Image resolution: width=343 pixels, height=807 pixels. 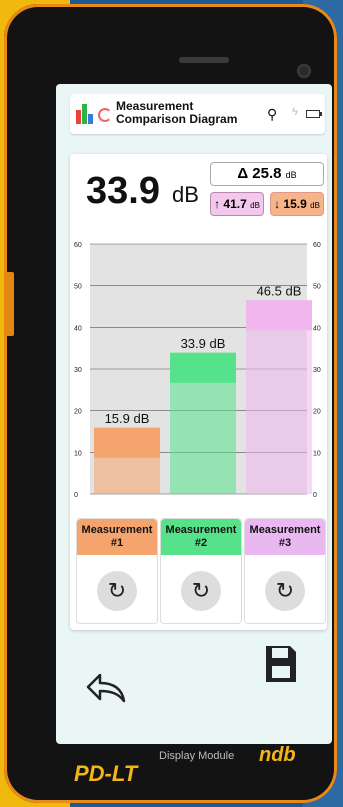 I want to click on front-camera, so click(x=304, y=71).